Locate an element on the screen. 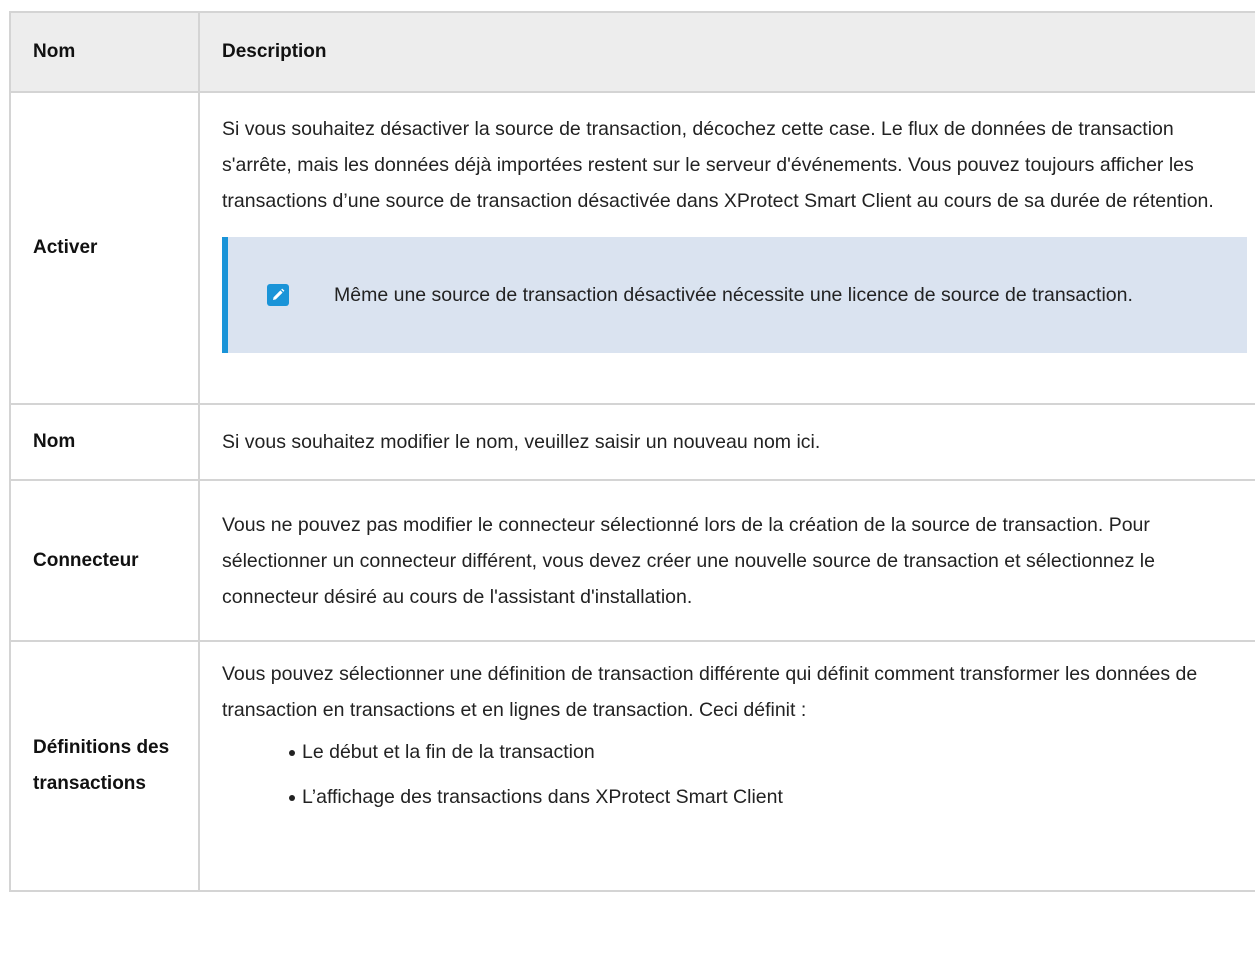  column-header-name: Nom is located at coordinates (104, 52).